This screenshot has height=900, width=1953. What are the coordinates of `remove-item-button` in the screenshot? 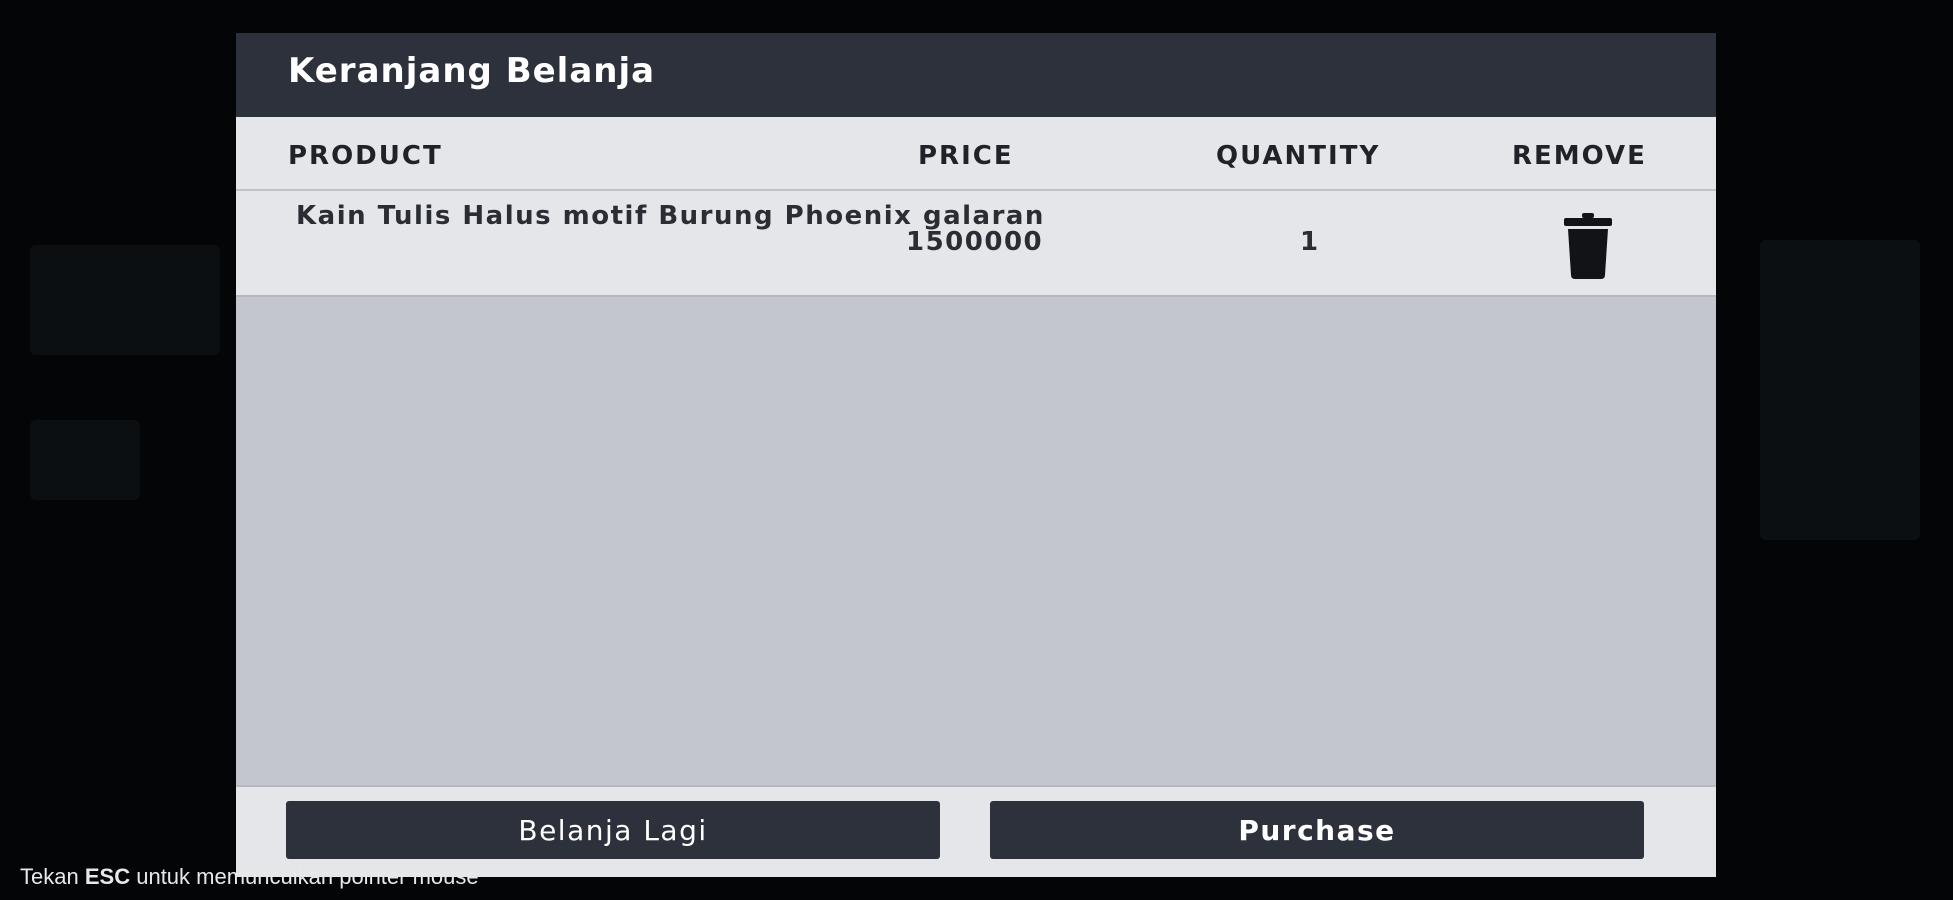 It's located at (1588, 246).